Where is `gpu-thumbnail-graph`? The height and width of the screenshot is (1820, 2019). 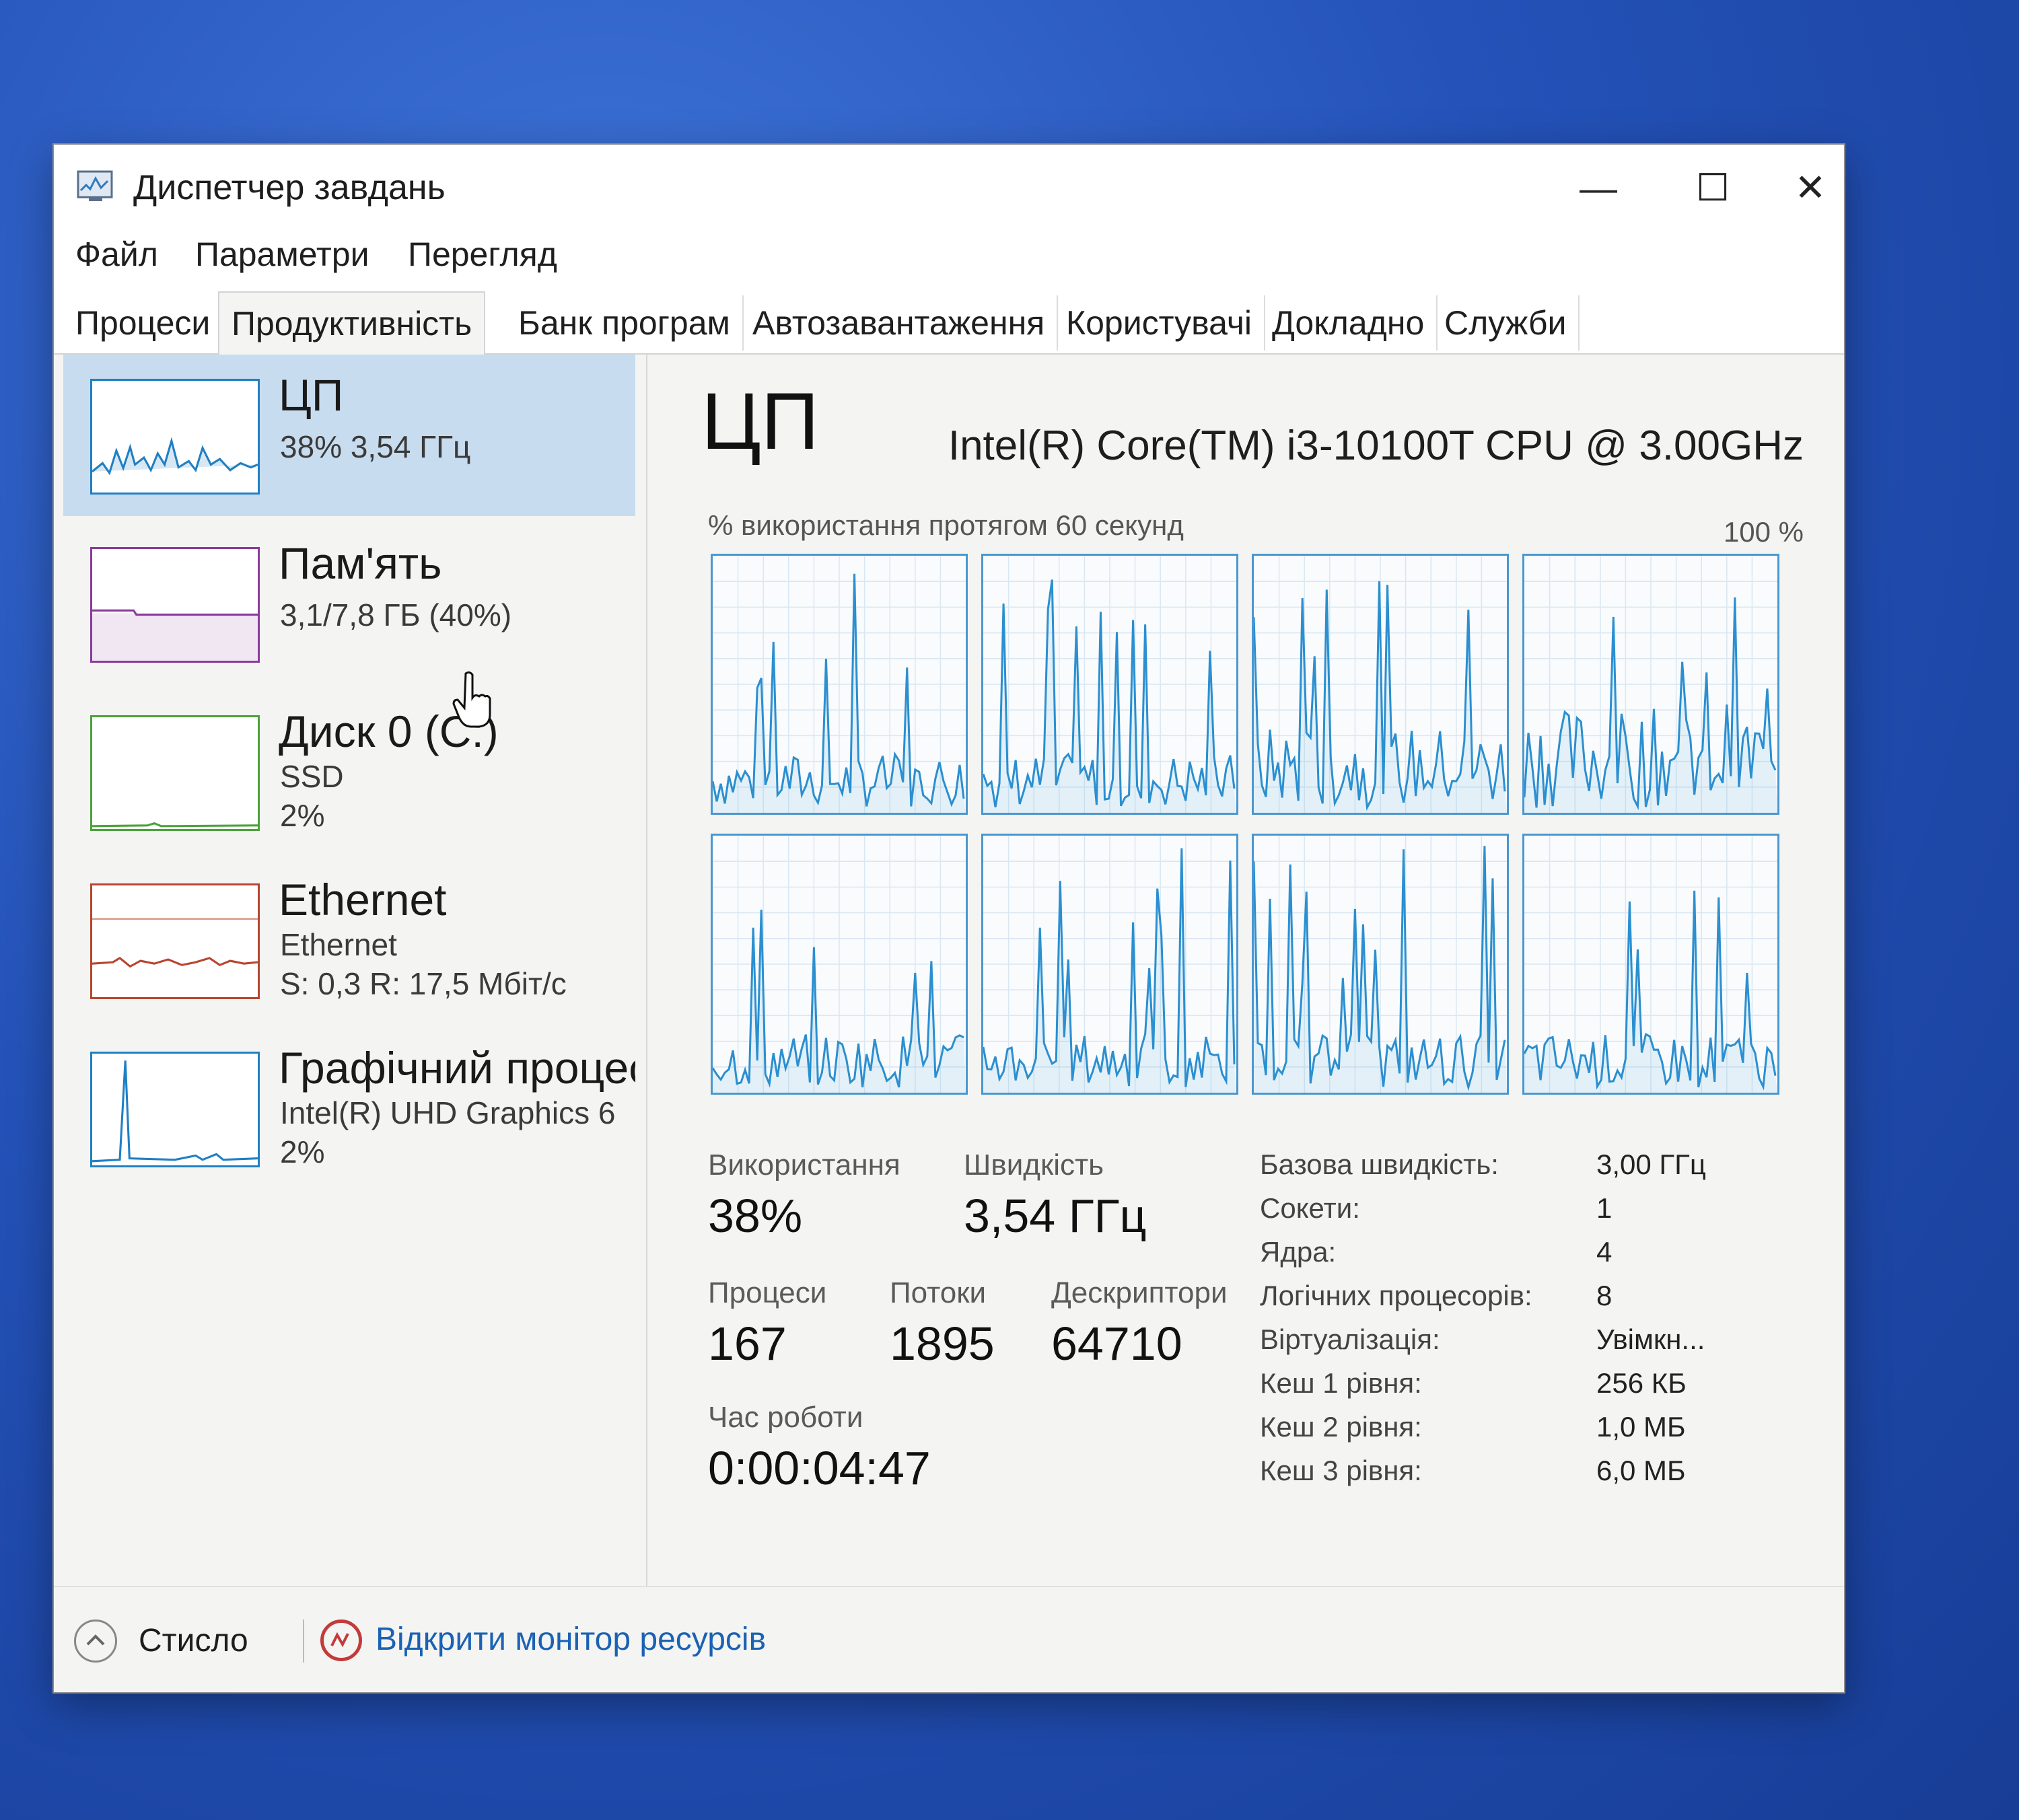 gpu-thumbnail-graph is located at coordinates (175, 1109).